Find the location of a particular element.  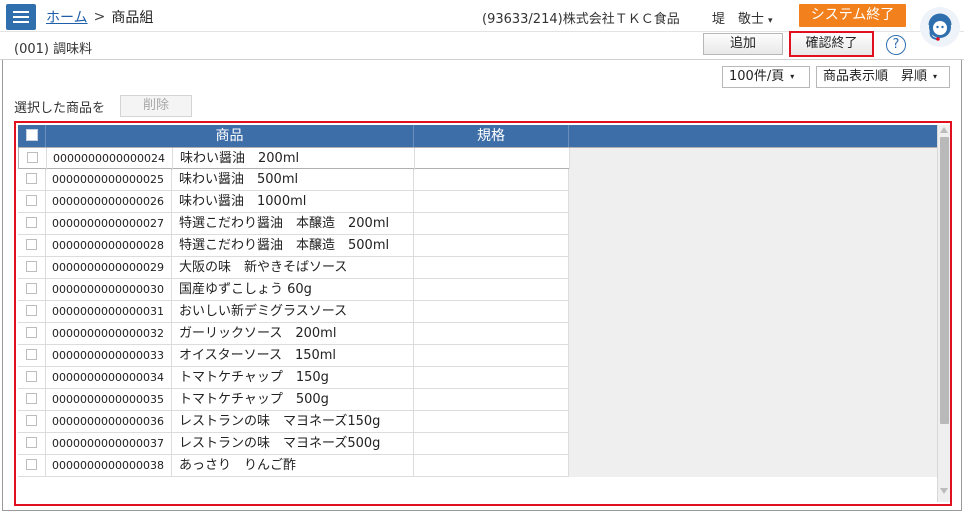

page-size-select: 100件/頁 ▾ is located at coordinates (766, 77).